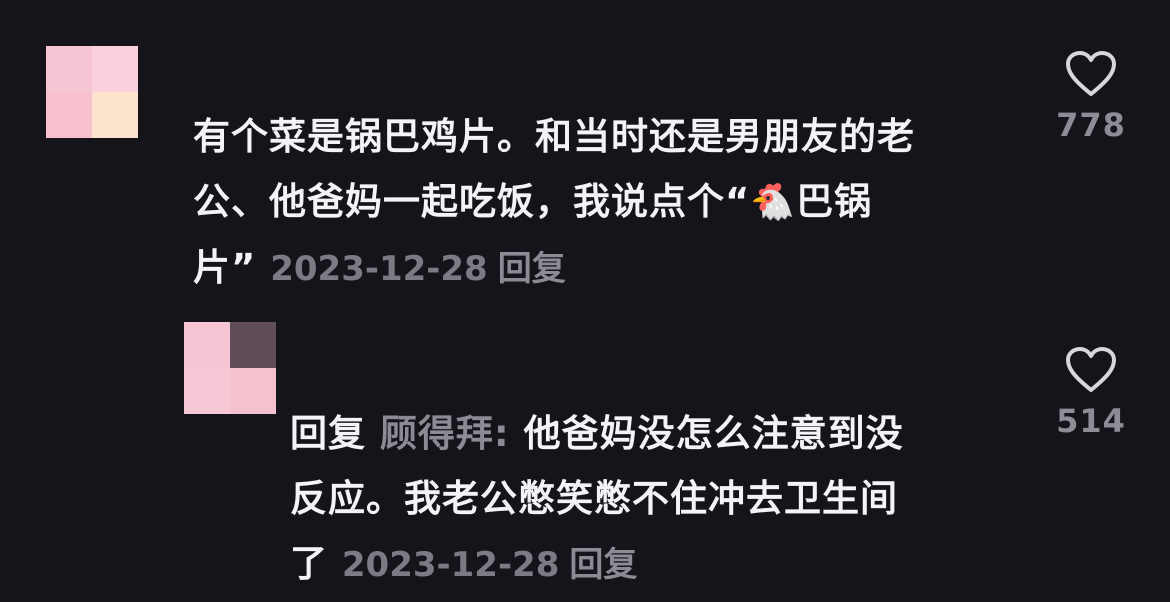 The width and height of the screenshot is (1170, 602). I want to click on comment-line: 反应。我老公憋笑憋不住冲去卫生间, so click(594, 498).